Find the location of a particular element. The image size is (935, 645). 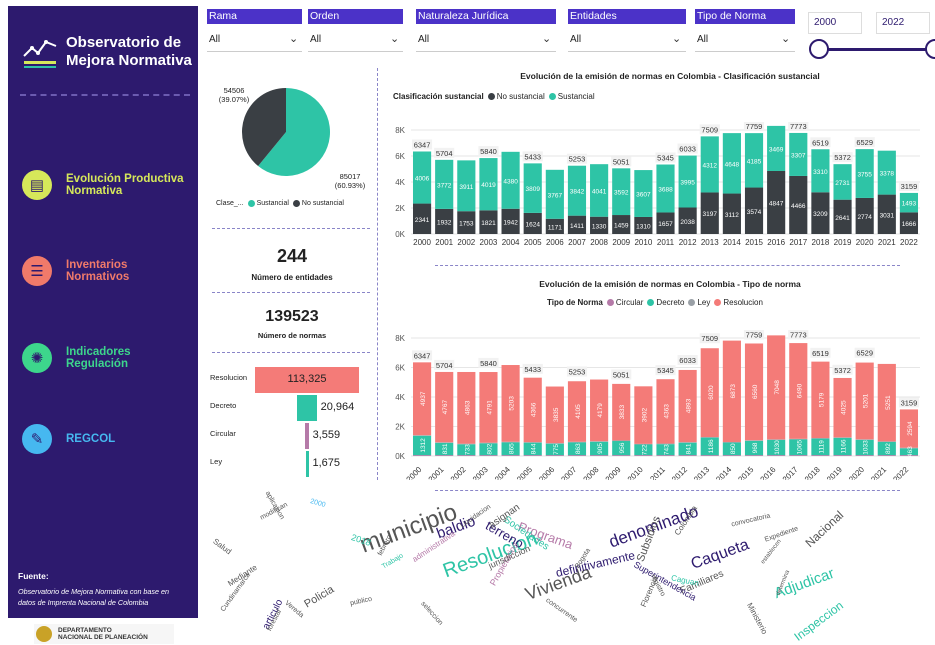

x-tick-label: 2017 is located at coordinates (798, 242).